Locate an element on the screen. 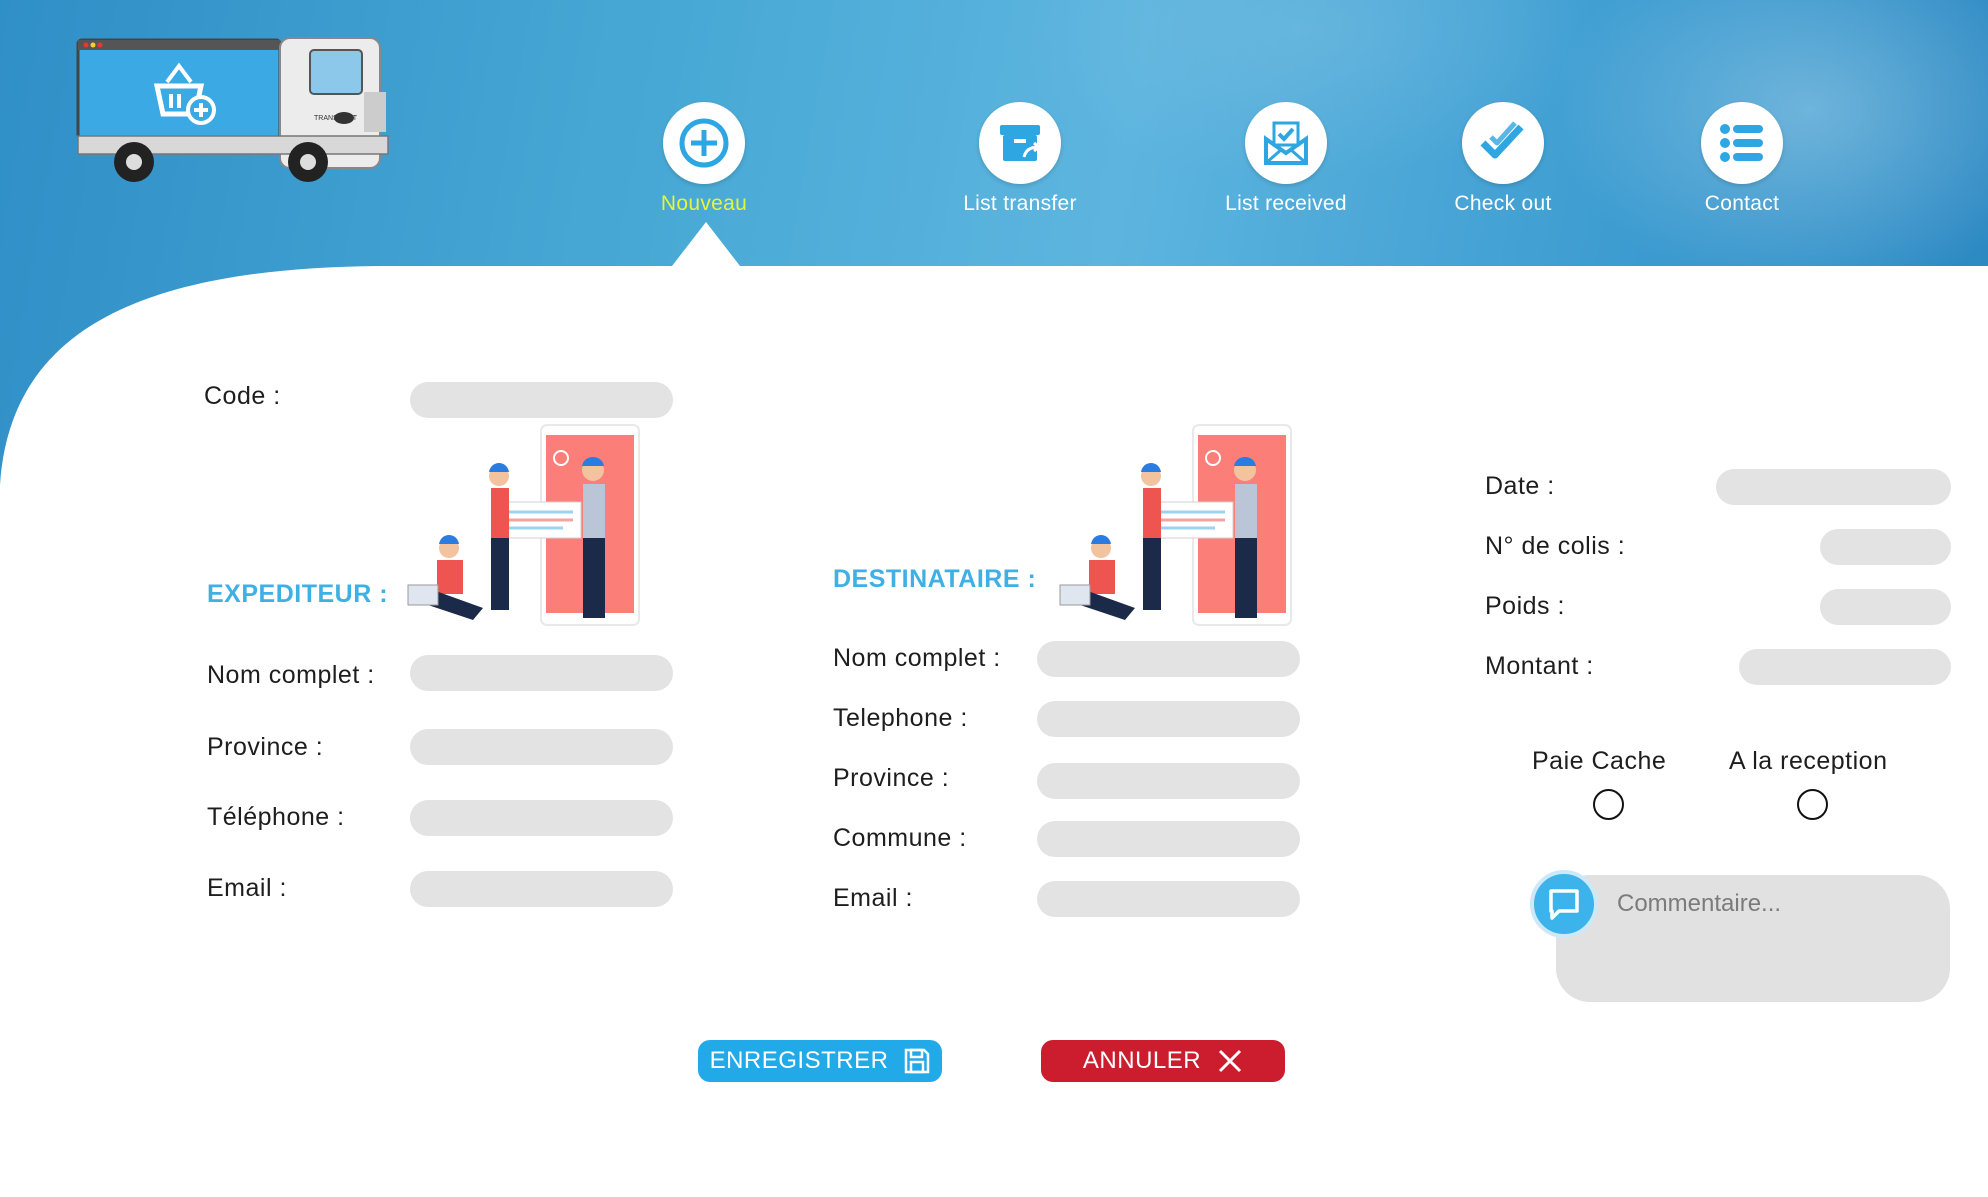 Image resolution: width=1988 pixels, height=1197 pixels. date-field is located at coordinates (1833, 487).